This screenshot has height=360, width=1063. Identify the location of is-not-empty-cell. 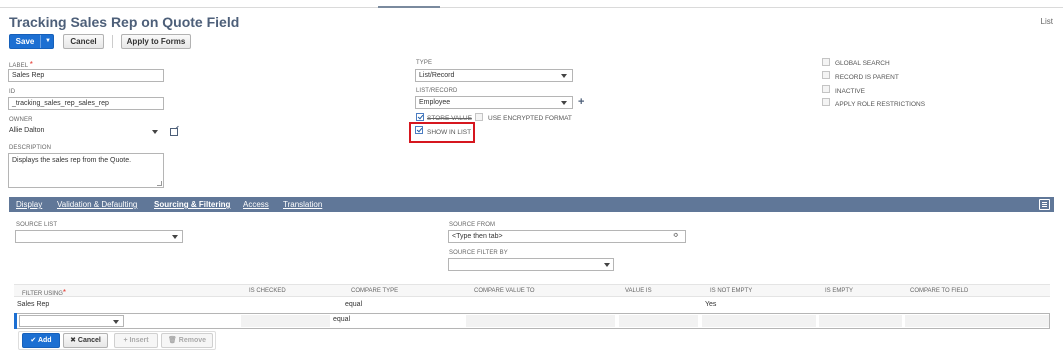
(758, 321).